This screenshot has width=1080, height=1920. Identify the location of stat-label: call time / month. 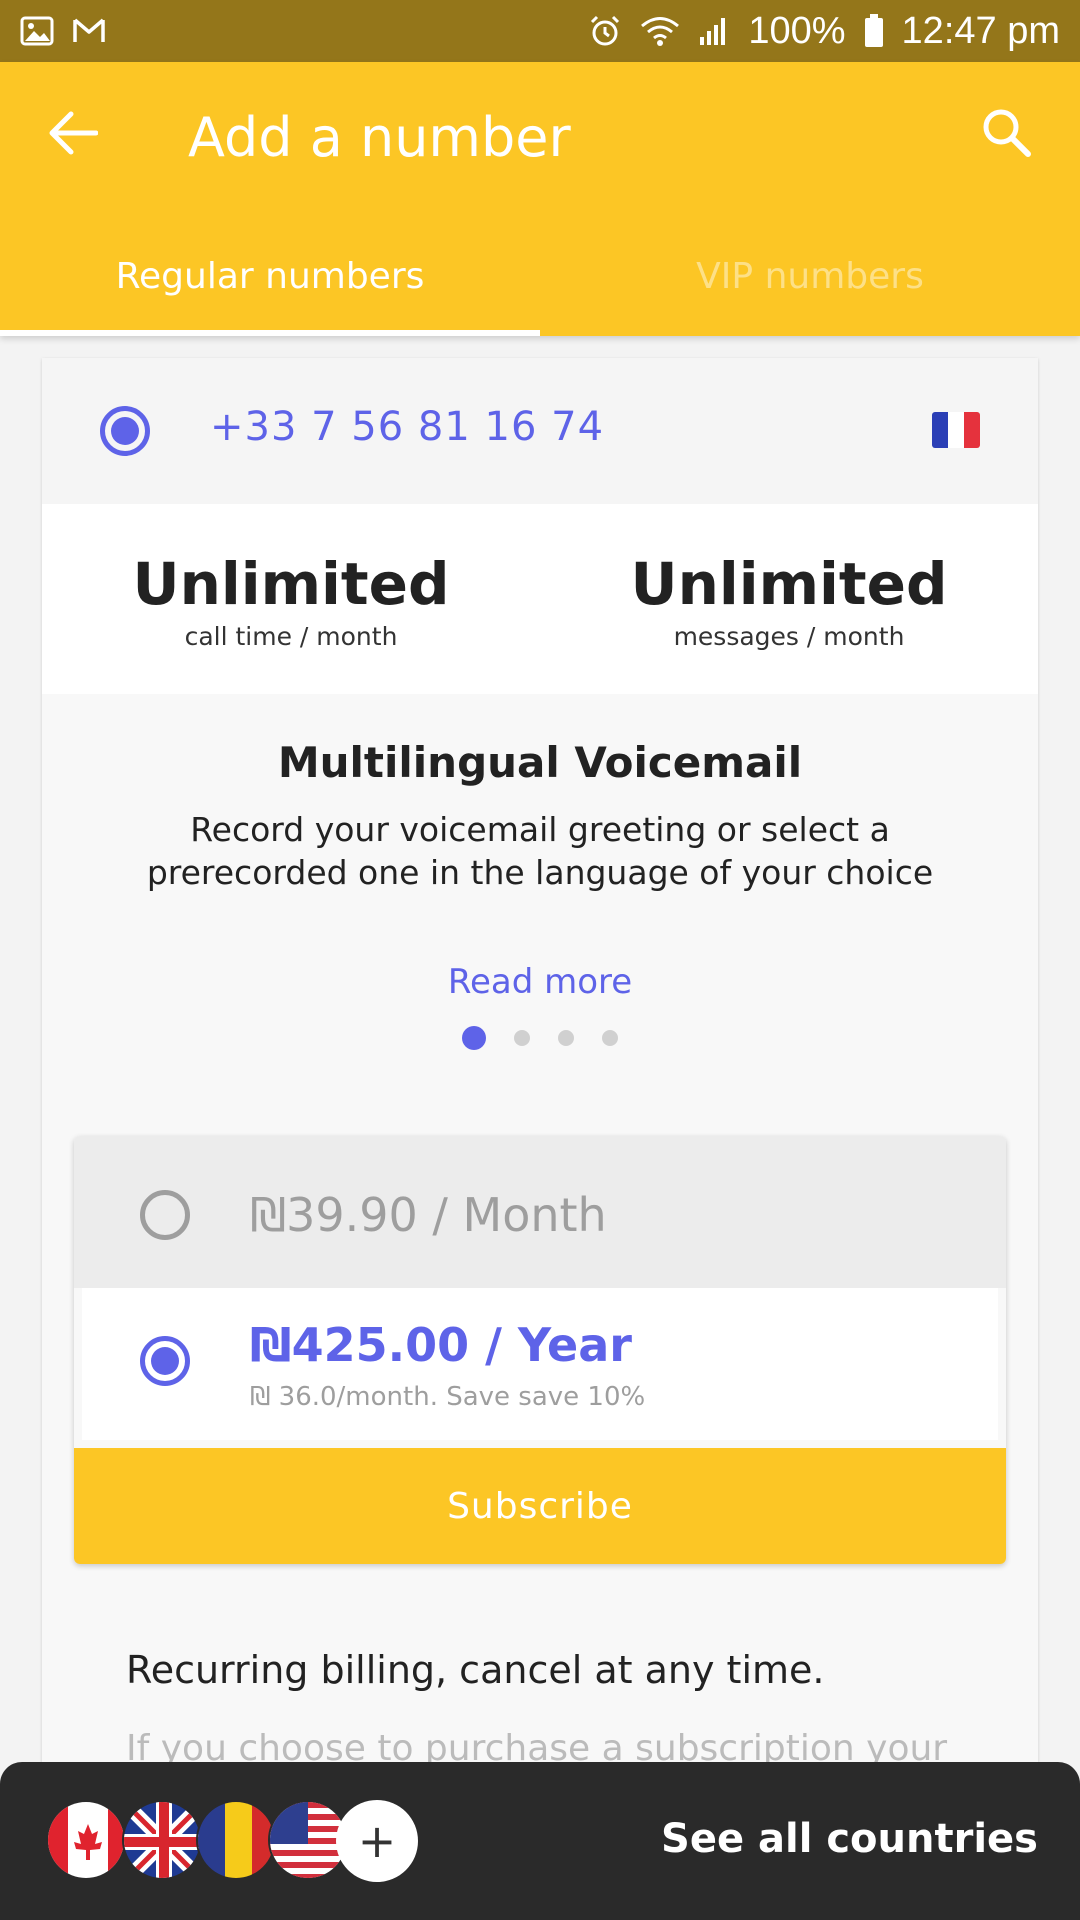
(291, 636).